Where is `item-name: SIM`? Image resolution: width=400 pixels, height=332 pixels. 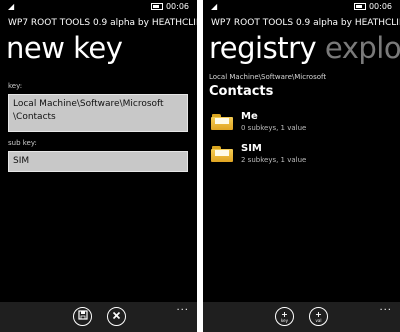
item-name: SIM is located at coordinates (251, 148).